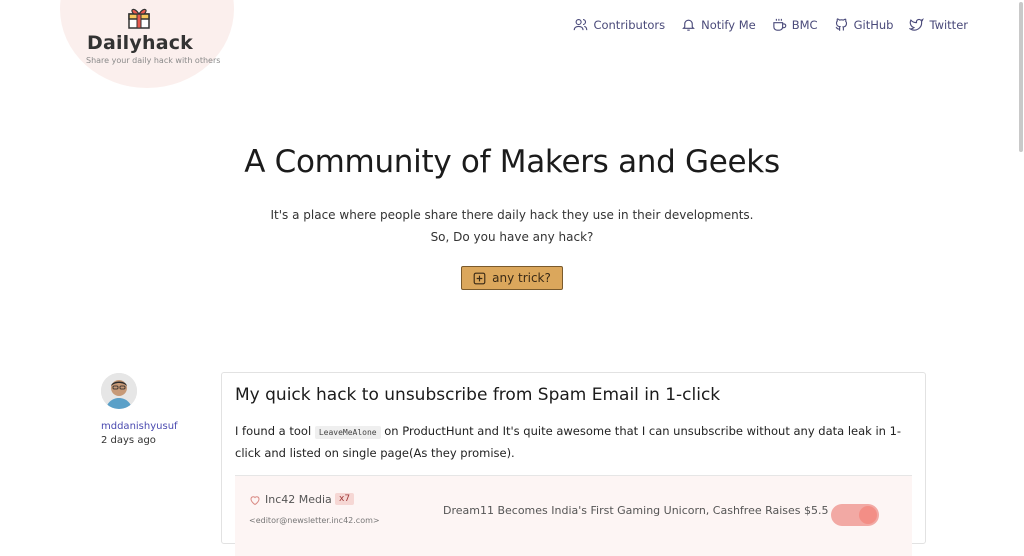 This screenshot has width=1024, height=556. What do you see at coordinates (521, 278) in the screenshot?
I see `any-trick-label: any trick?` at bounding box center [521, 278].